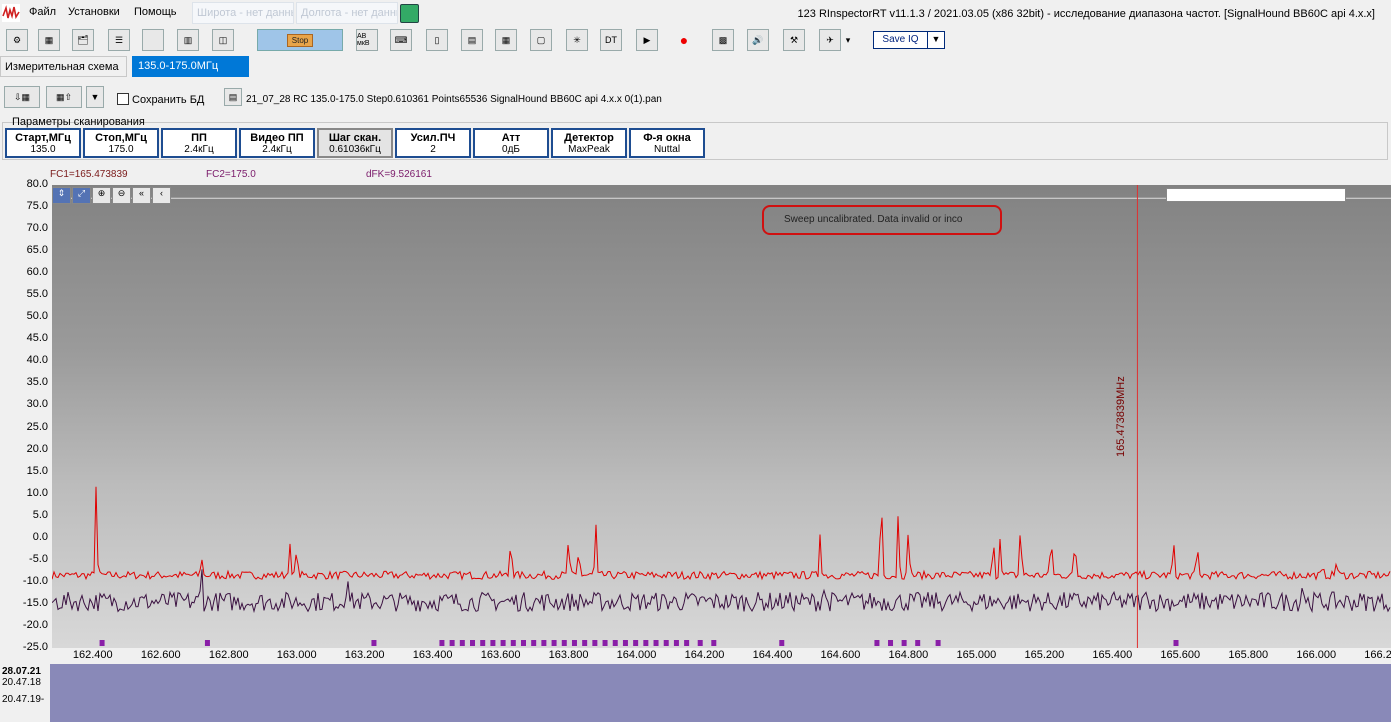  What do you see at coordinates (511, 149) in the screenshot?
I see `param-value: 0дБ` at bounding box center [511, 149].